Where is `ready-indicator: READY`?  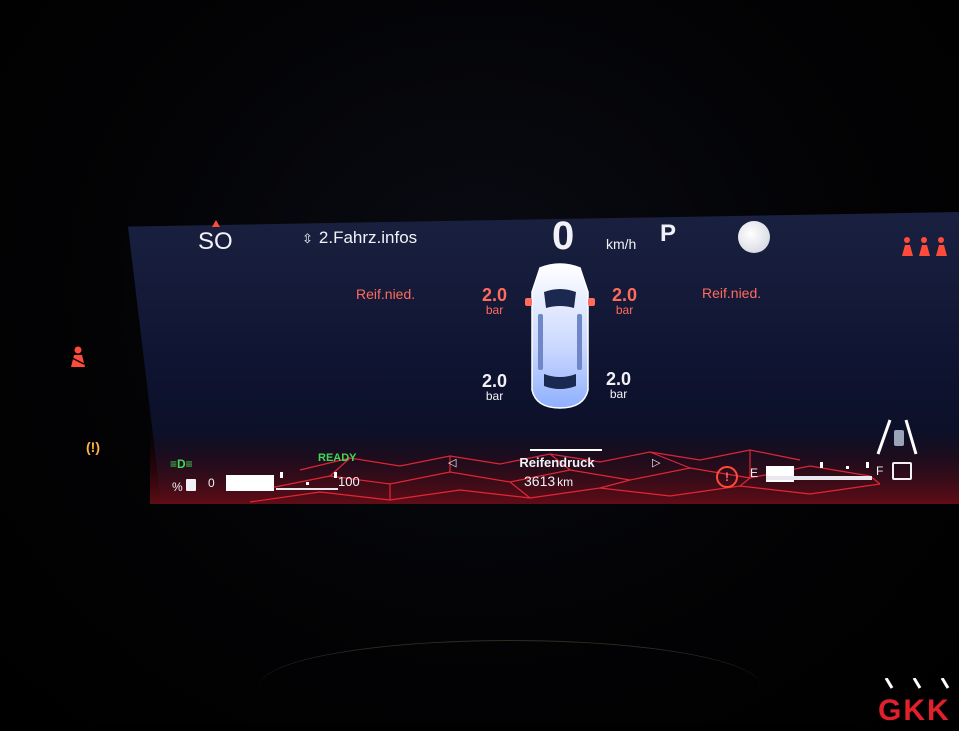
ready-indicator: READY is located at coordinates (337, 458).